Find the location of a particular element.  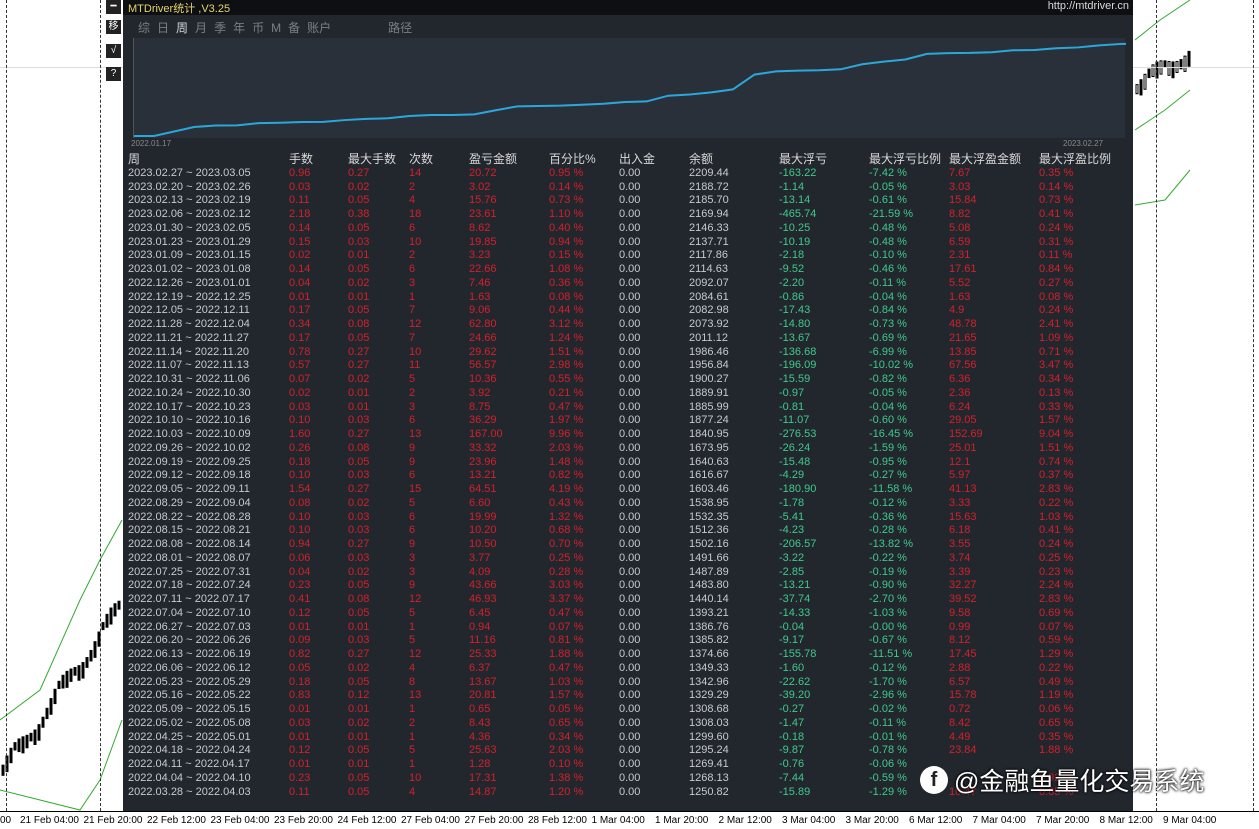

tab-4: 季 is located at coordinates (220, 27).